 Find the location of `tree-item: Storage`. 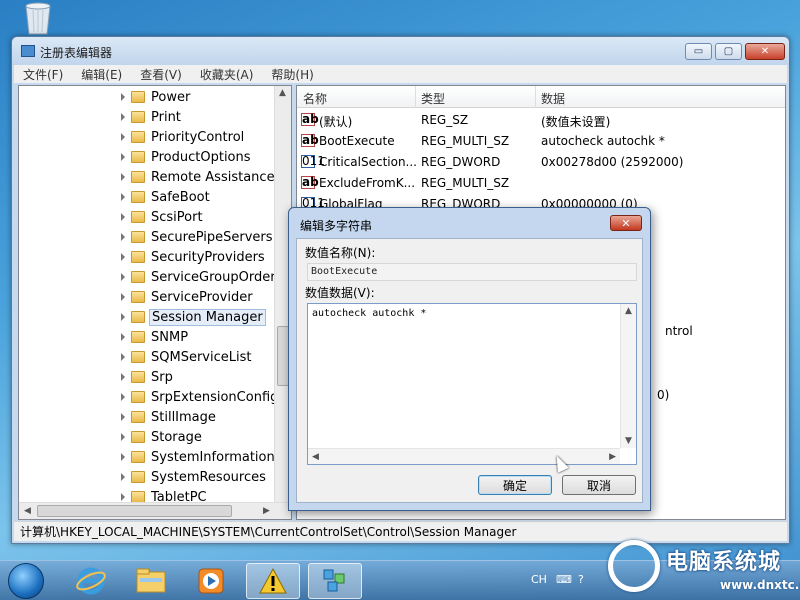

tree-item: Storage is located at coordinates (162, 437).